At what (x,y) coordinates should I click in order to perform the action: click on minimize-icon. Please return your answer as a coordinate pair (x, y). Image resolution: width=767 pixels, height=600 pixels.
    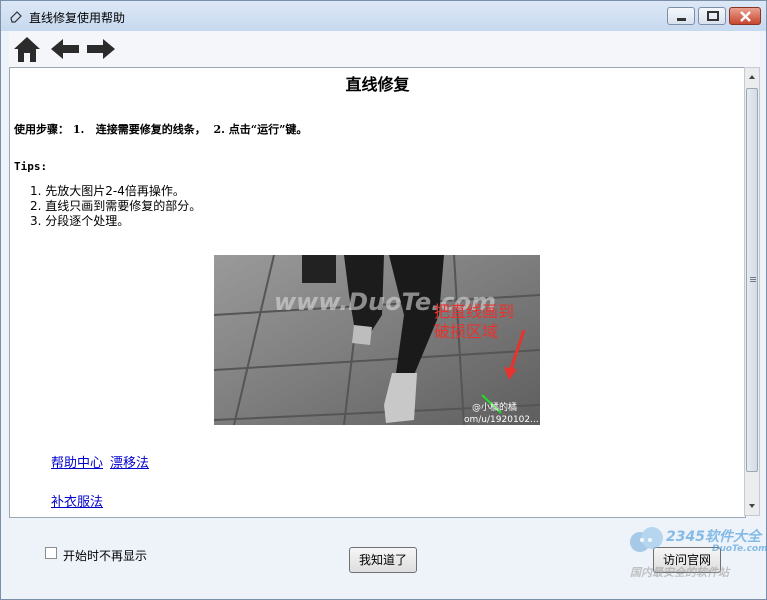
    Looking at the image, I should click on (681, 19).